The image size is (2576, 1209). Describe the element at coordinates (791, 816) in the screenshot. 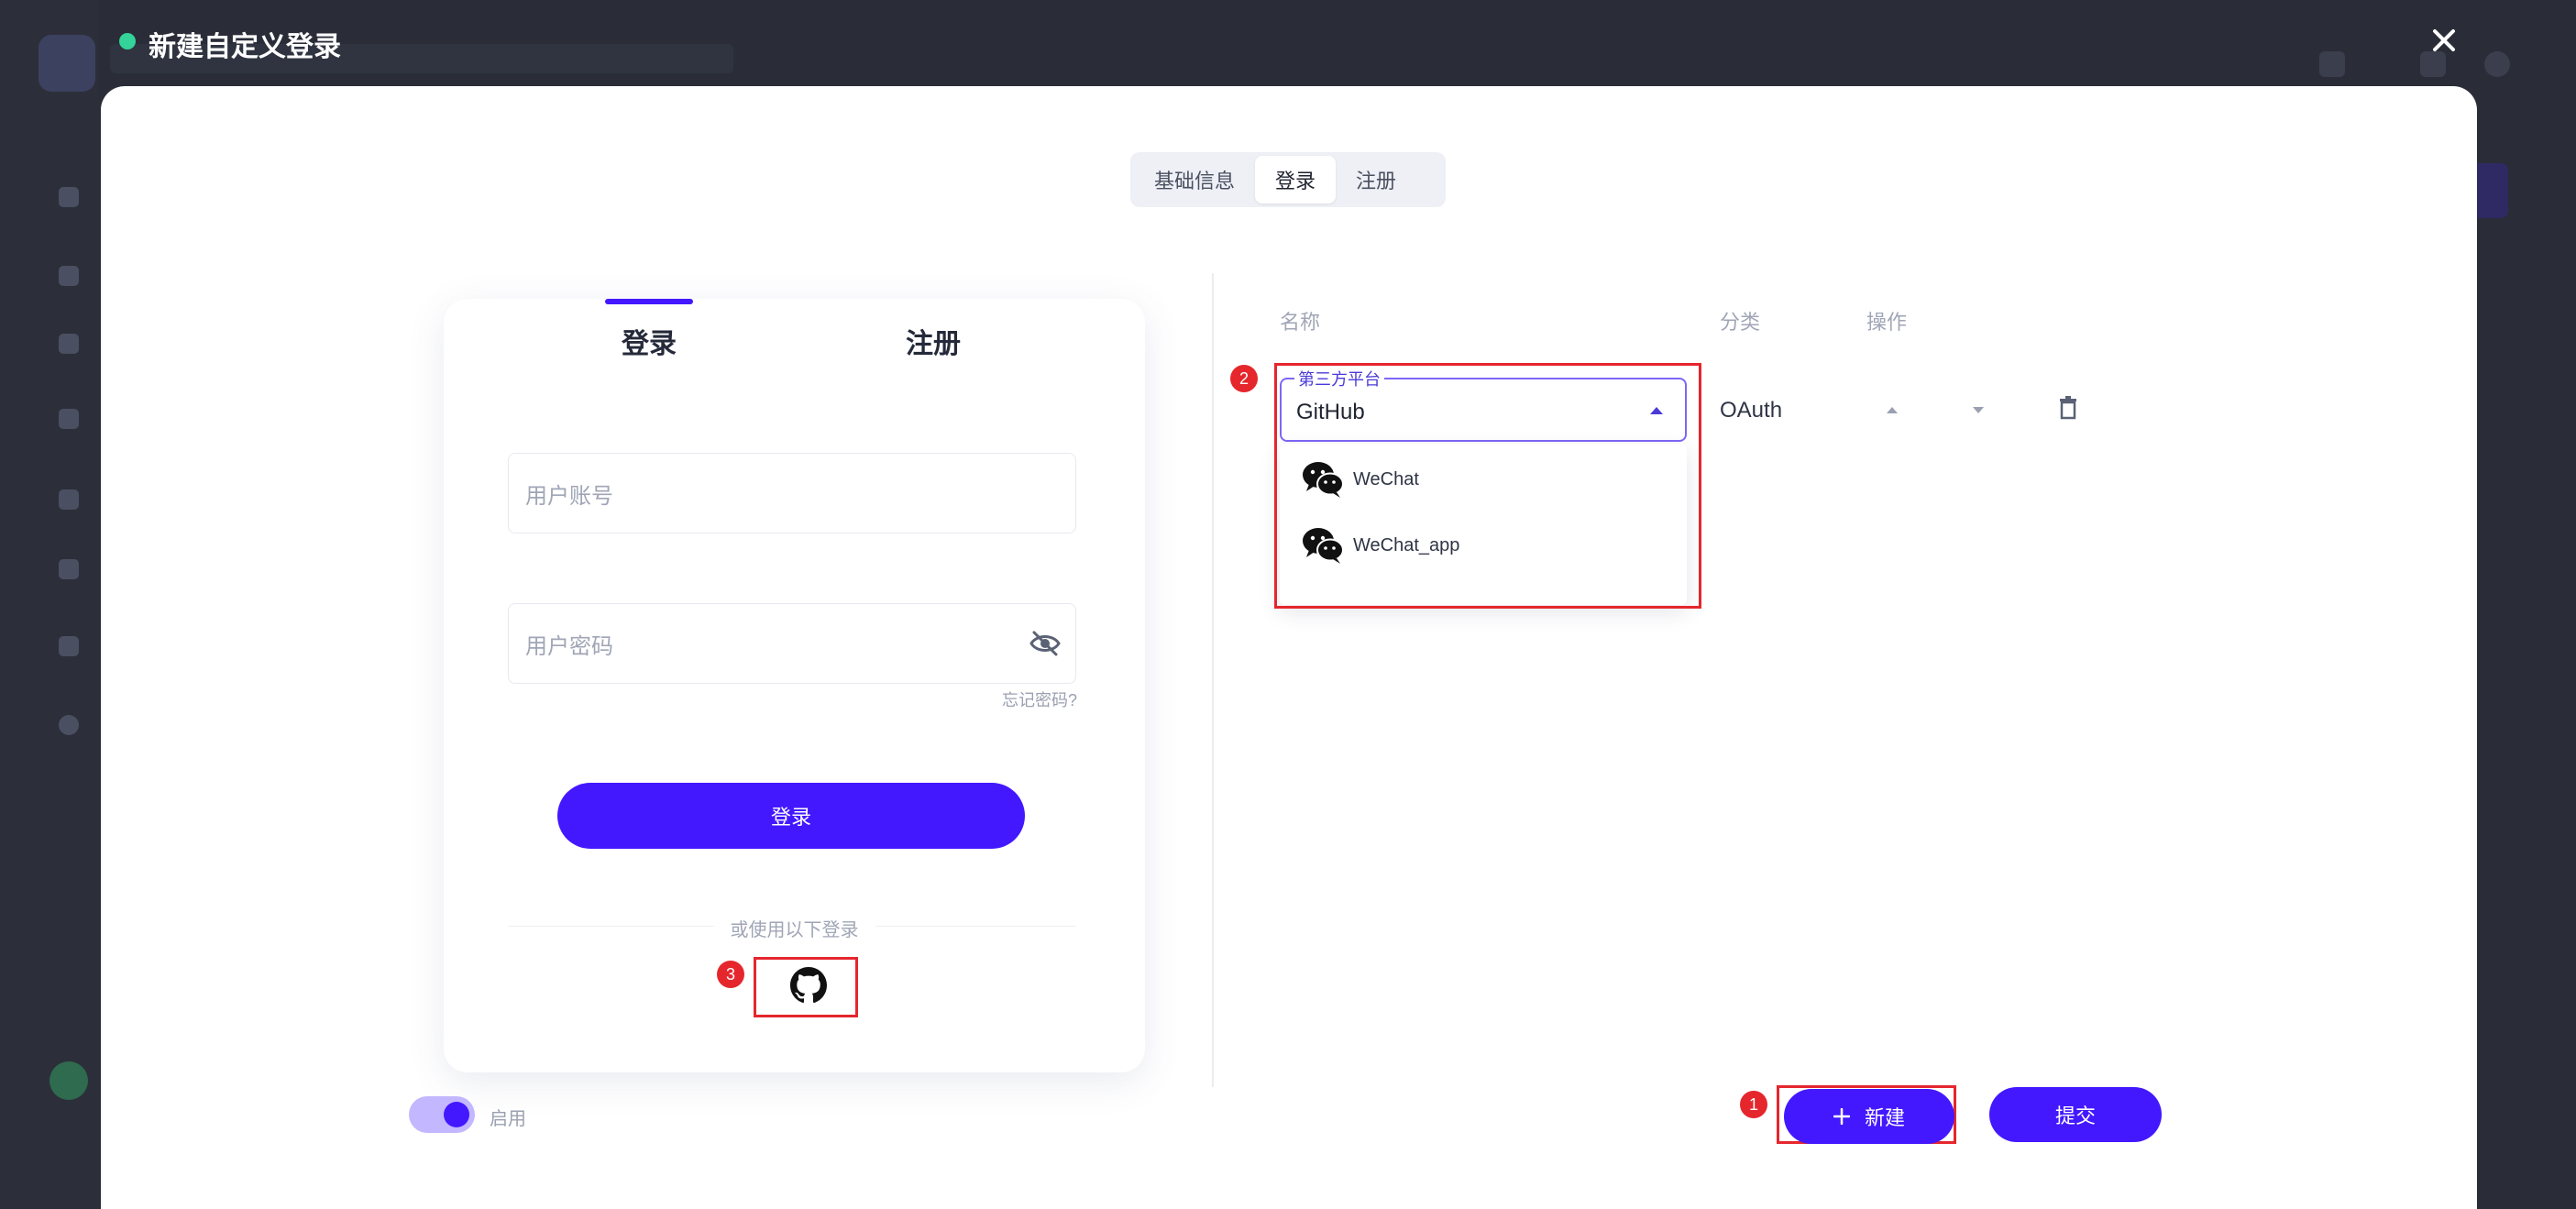

I see `login-button: 登录` at that location.